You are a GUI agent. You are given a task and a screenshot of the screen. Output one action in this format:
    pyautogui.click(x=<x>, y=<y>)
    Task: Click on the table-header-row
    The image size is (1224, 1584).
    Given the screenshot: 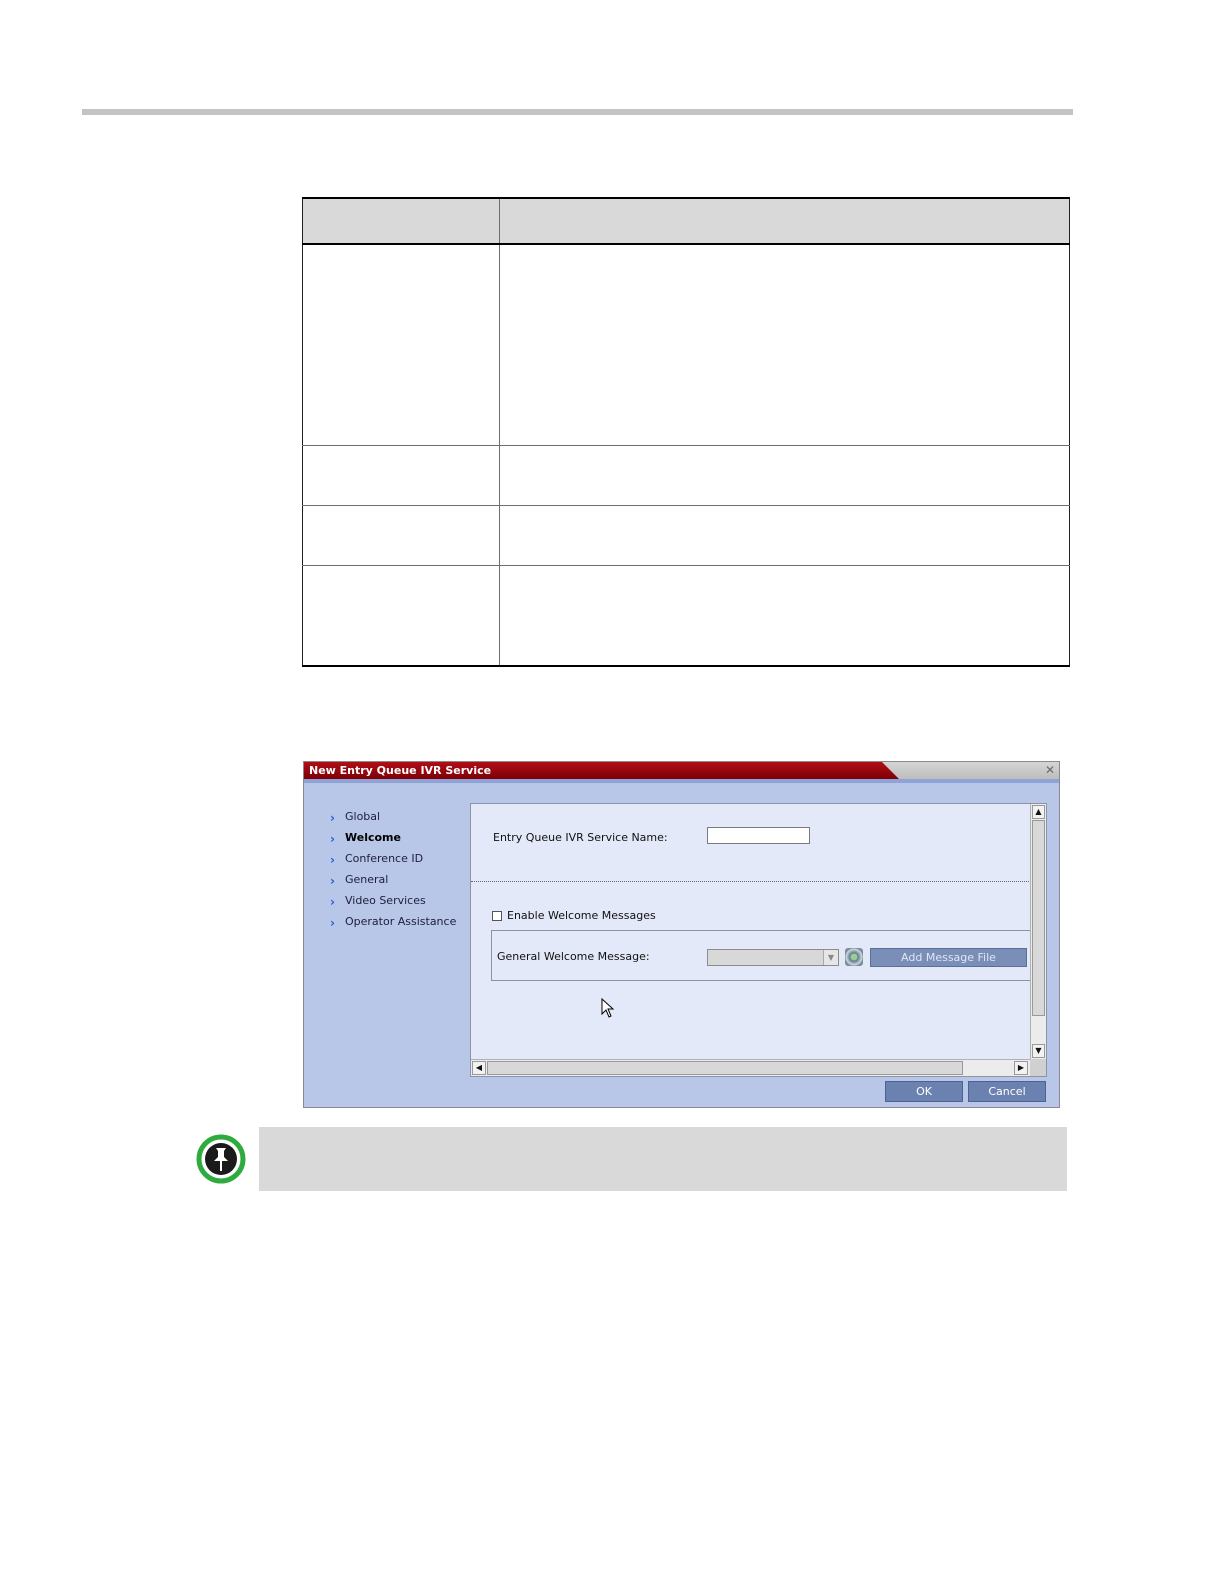 What is the action you would take?
    pyautogui.click(x=686, y=221)
    